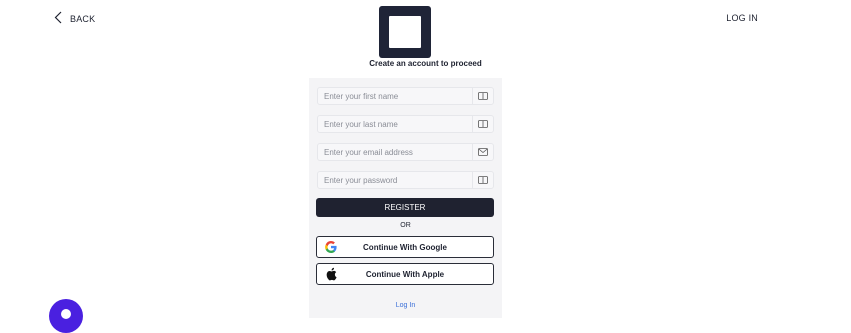  What do you see at coordinates (395, 180) in the screenshot?
I see `password-input` at bounding box center [395, 180].